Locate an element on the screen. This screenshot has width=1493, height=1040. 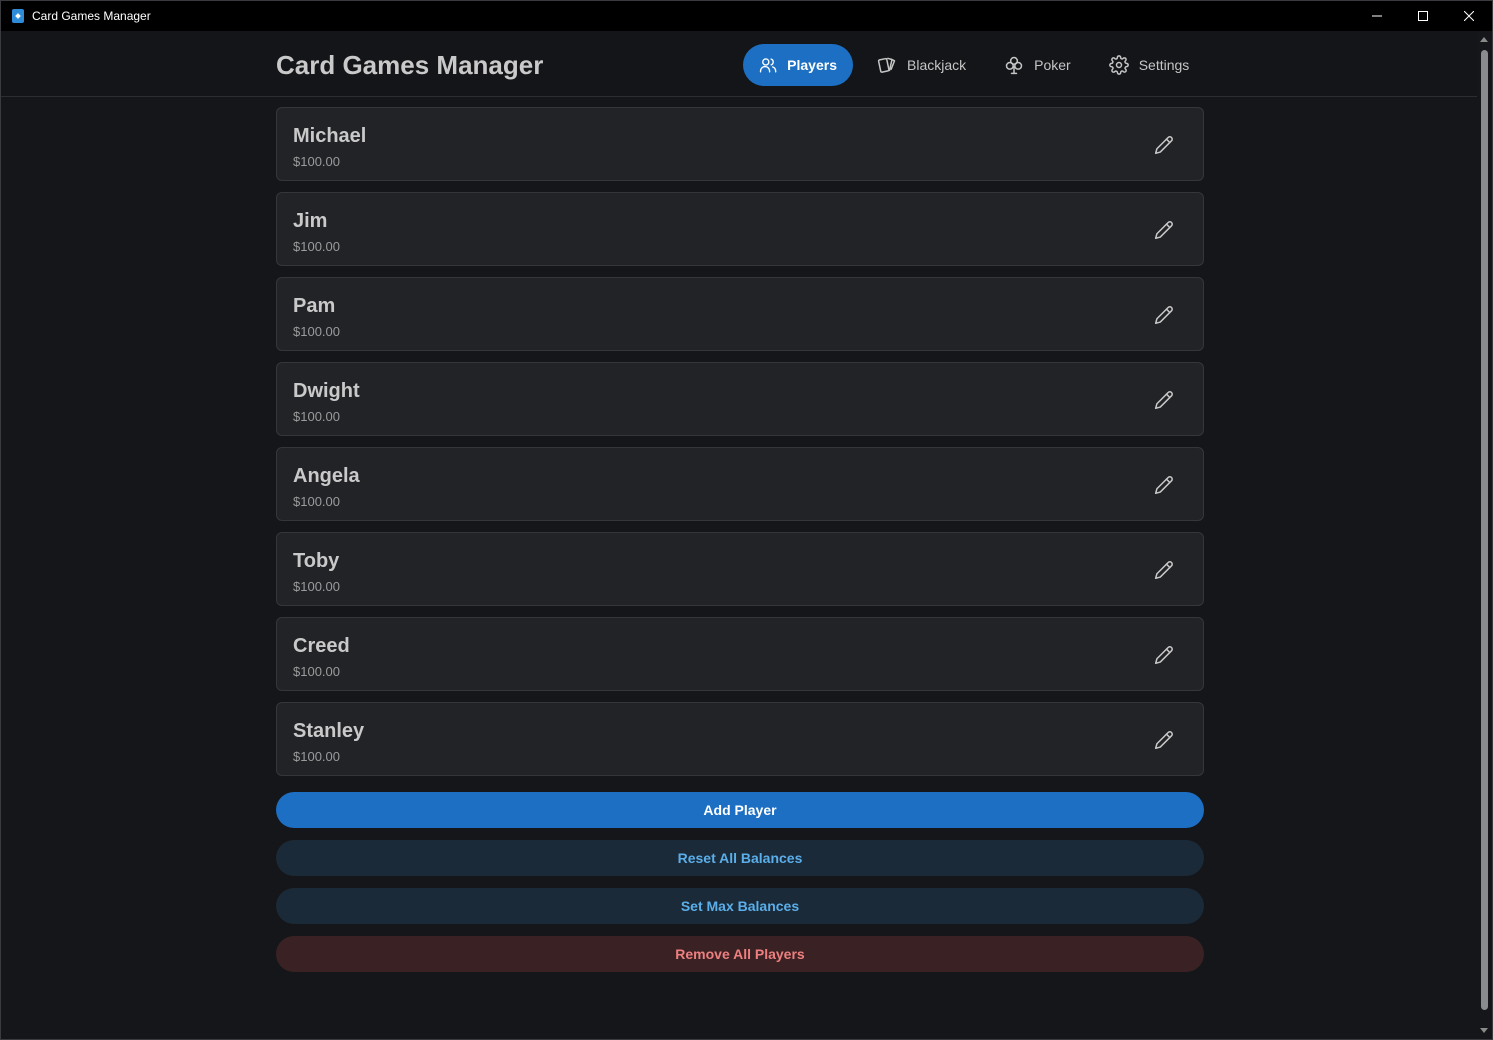
scroll-down-arrow-icon is located at coordinates (1484, 1030).